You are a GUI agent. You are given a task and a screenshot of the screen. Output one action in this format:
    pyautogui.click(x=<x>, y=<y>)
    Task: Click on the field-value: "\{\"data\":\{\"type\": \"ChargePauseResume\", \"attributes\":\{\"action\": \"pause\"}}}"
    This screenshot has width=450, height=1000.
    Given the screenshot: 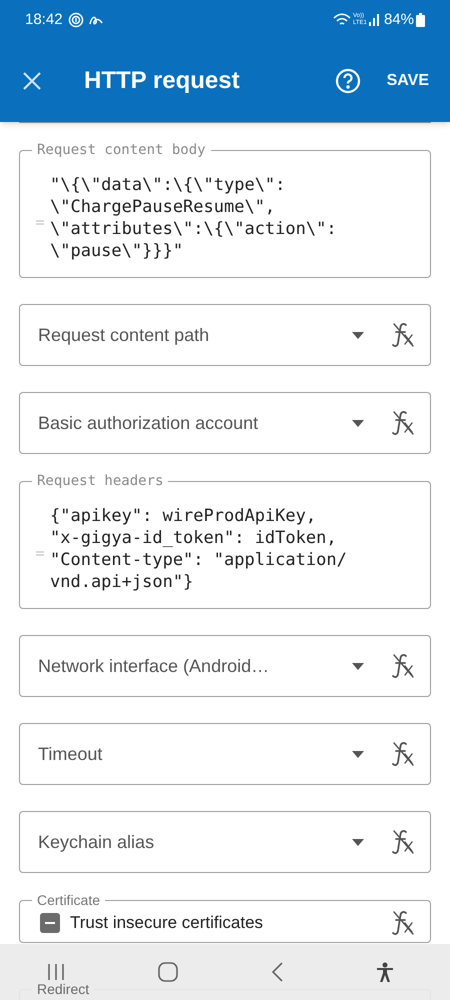 What is the action you would take?
    pyautogui.click(x=193, y=218)
    